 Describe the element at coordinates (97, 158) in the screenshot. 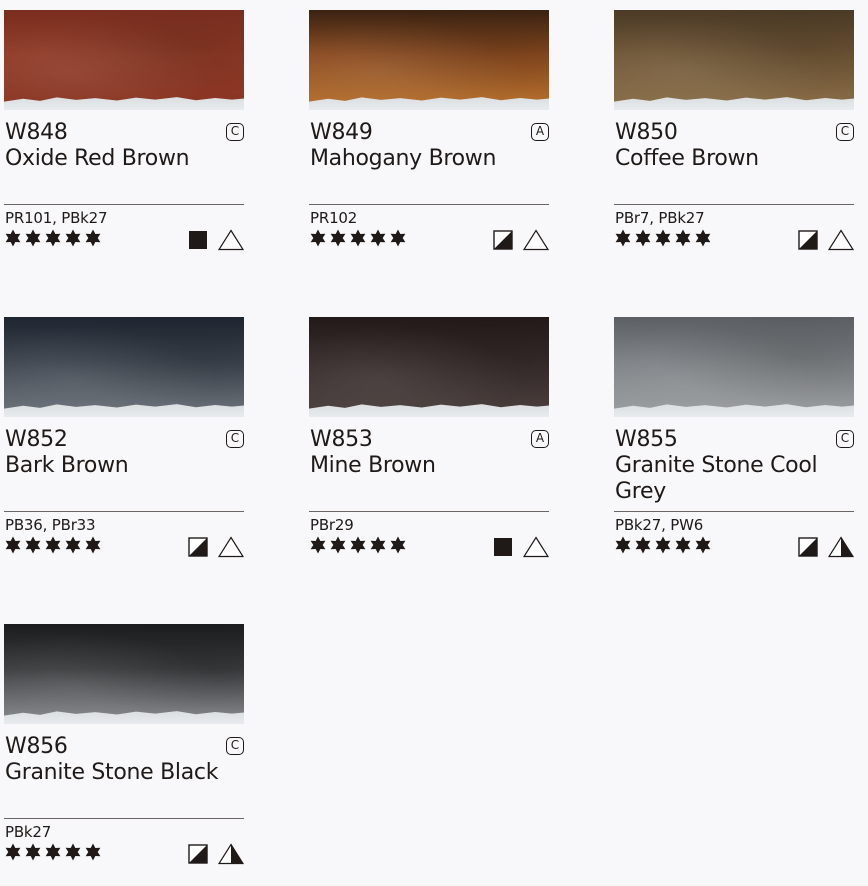

I see `color-name: Oxide Red Brown` at that location.